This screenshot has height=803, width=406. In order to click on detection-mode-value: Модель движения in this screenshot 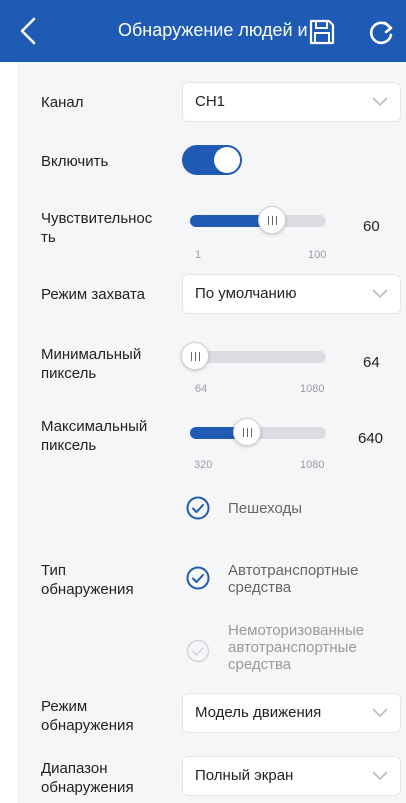, I will do `click(258, 712)`.